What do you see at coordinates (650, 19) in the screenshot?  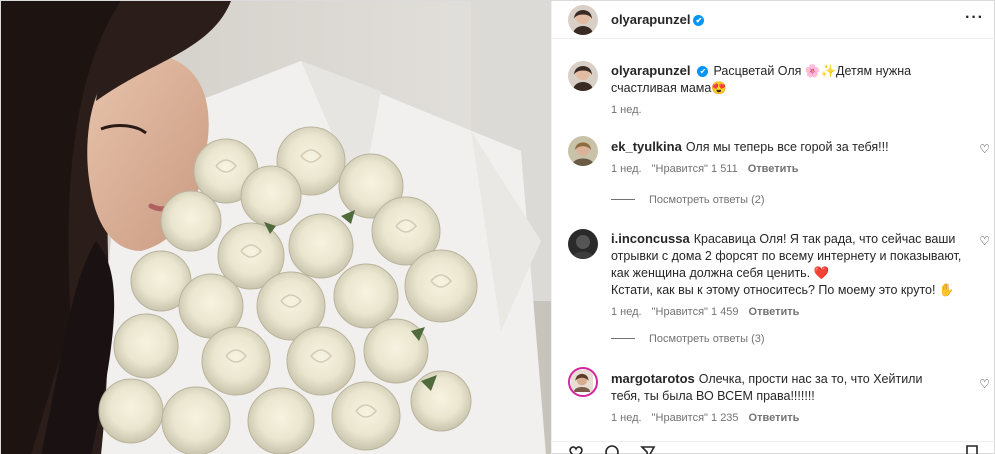 I see `author-username-text: olyarapunzel` at bounding box center [650, 19].